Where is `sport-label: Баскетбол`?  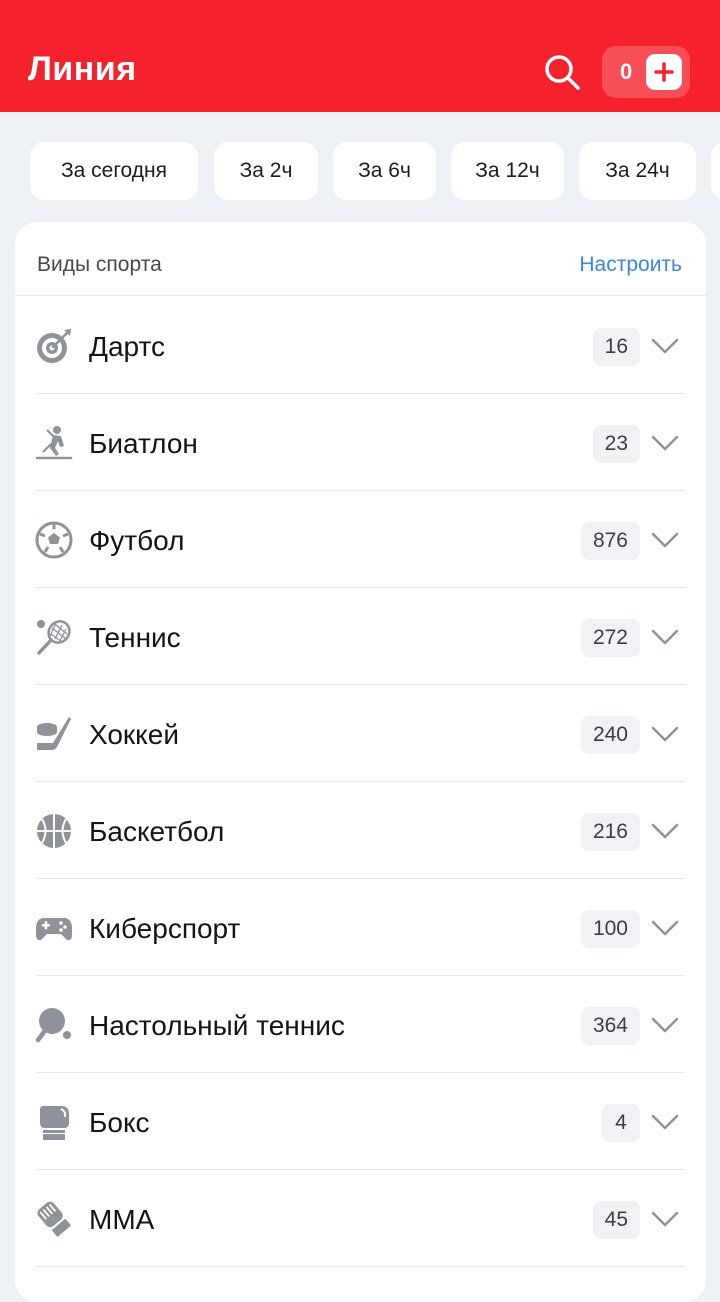
sport-label: Баскетбол is located at coordinates (157, 831).